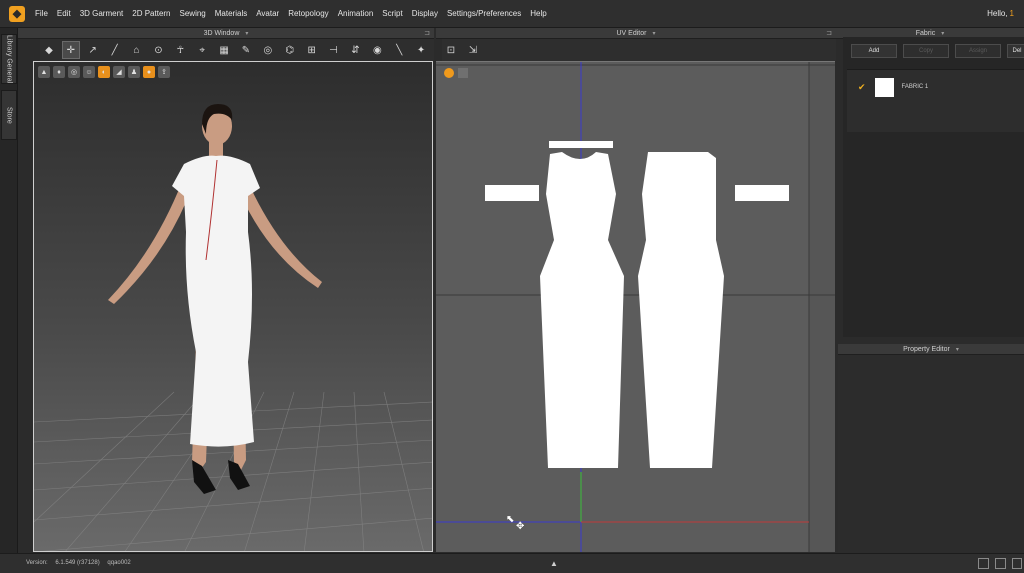 Image resolution: width=1024 pixels, height=573 pixels. Describe the element at coordinates (246, 50) in the screenshot. I see `measure-icon: ✎` at that location.